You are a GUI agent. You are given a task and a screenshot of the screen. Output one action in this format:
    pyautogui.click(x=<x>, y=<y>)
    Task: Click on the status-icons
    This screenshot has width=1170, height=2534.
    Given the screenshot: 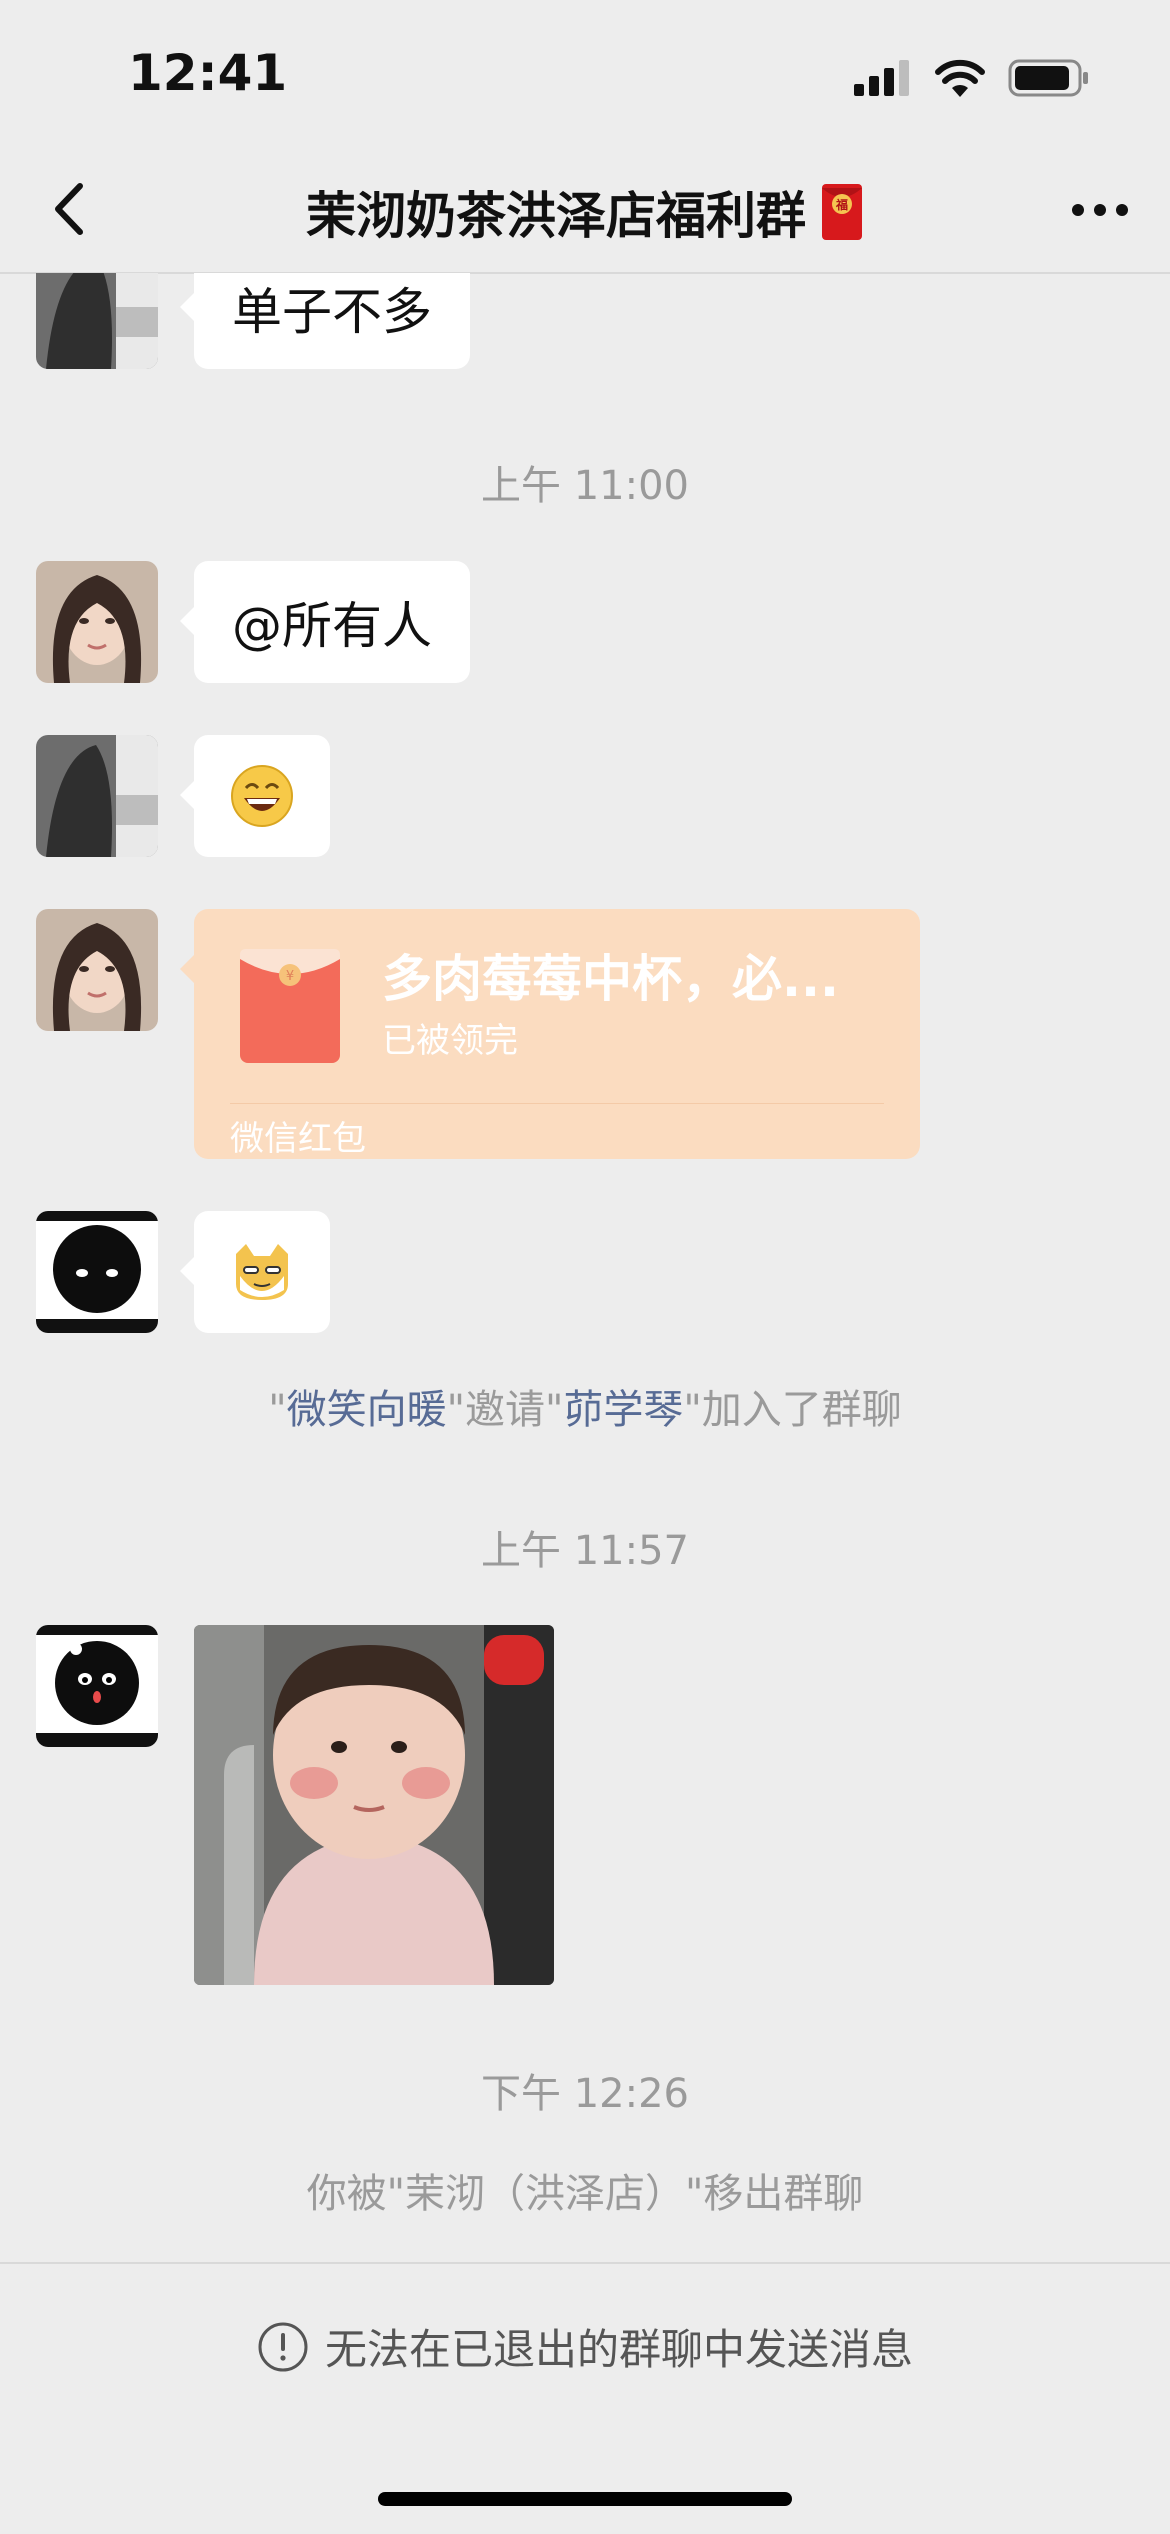 What is the action you would take?
    pyautogui.click(x=972, y=78)
    